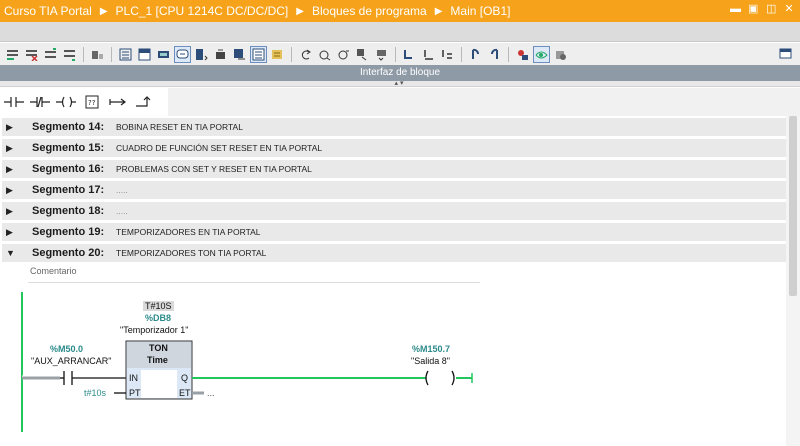 This screenshot has width=800, height=446. Describe the element at coordinates (793, 206) in the screenshot. I see `scrollbar-thumb` at that location.